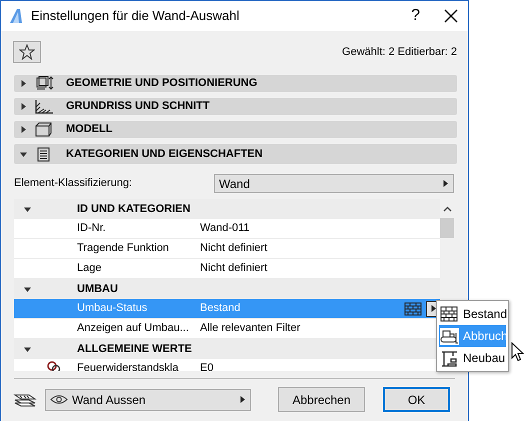  Describe the element at coordinates (472, 314) in the screenshot. I see `menu-item: Bestand` at that location.